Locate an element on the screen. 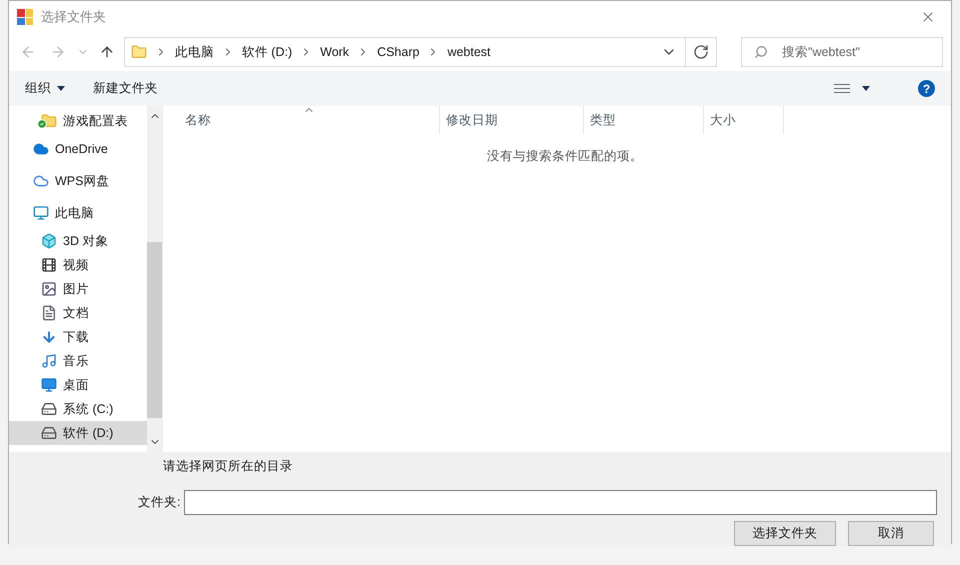  refresh-button is located at coordinates (702, 52).